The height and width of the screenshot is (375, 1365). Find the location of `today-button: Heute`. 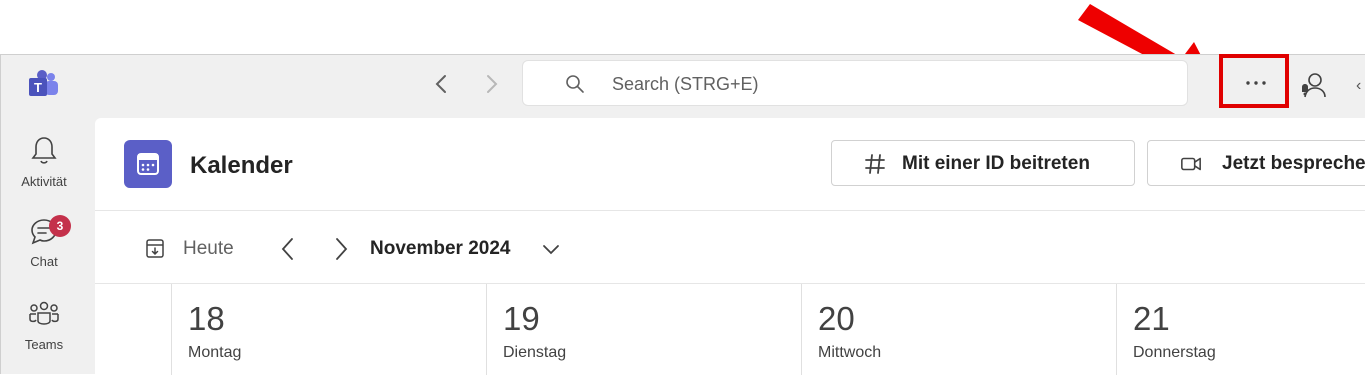

today-button: Heute is located at coordinates (208, 249).